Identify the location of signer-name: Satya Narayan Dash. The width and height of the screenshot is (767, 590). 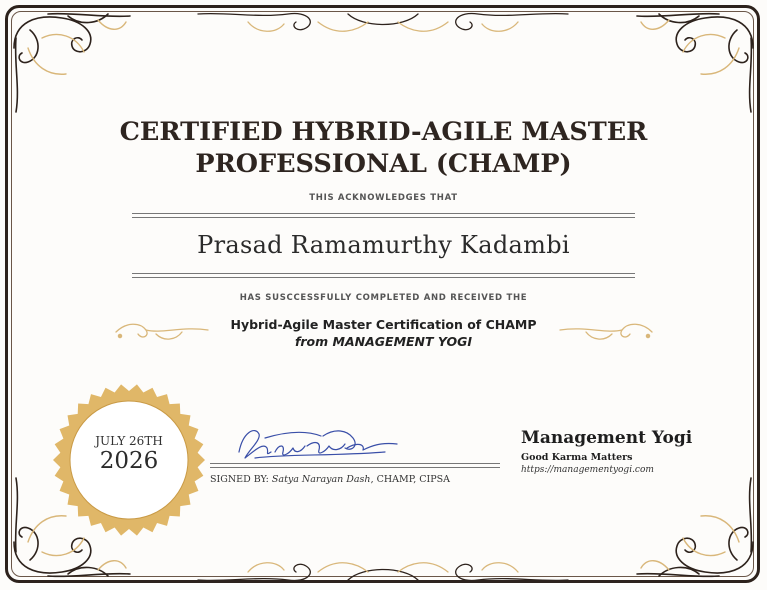
(321, 479).